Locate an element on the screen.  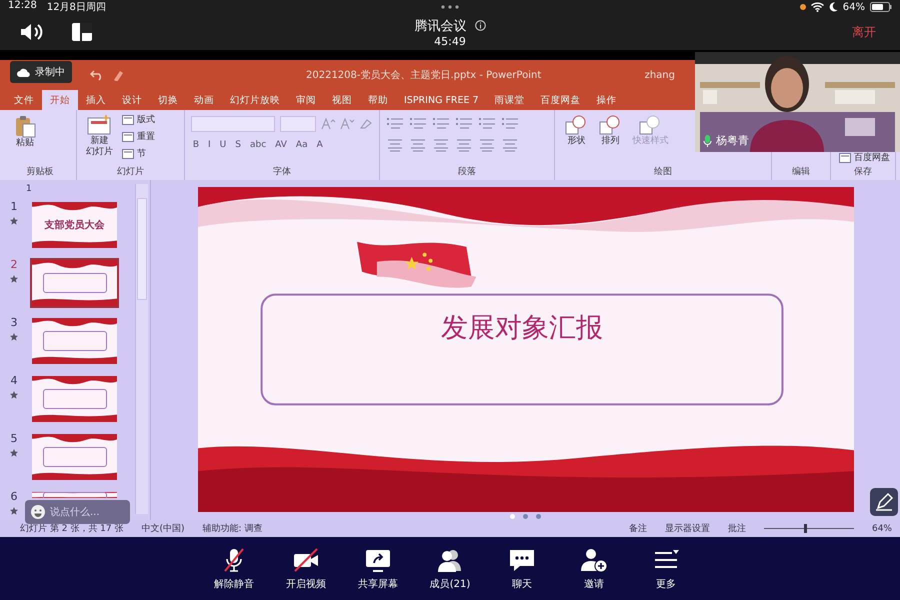
ribbon-tab: 插入 is located at coordinates (96, 100).